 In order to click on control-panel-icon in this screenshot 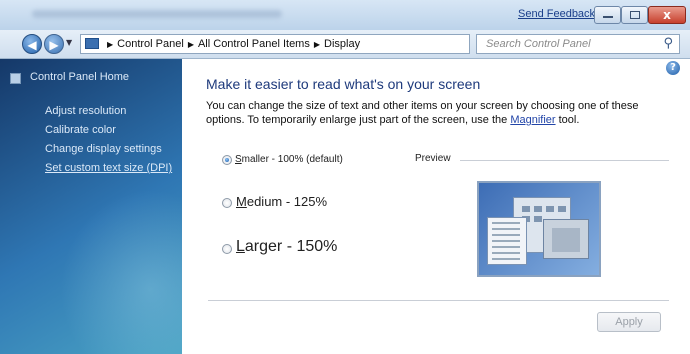, I will do `click(92, 43)`.